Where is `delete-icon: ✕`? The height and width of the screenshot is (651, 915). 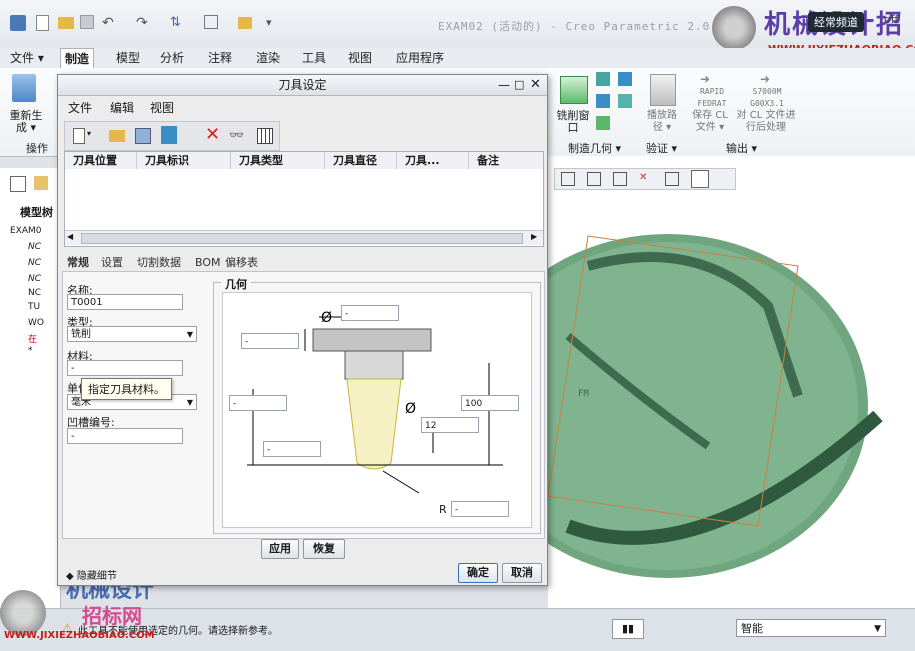
delete-icon: ✕ is located at coordinates (212, 134).